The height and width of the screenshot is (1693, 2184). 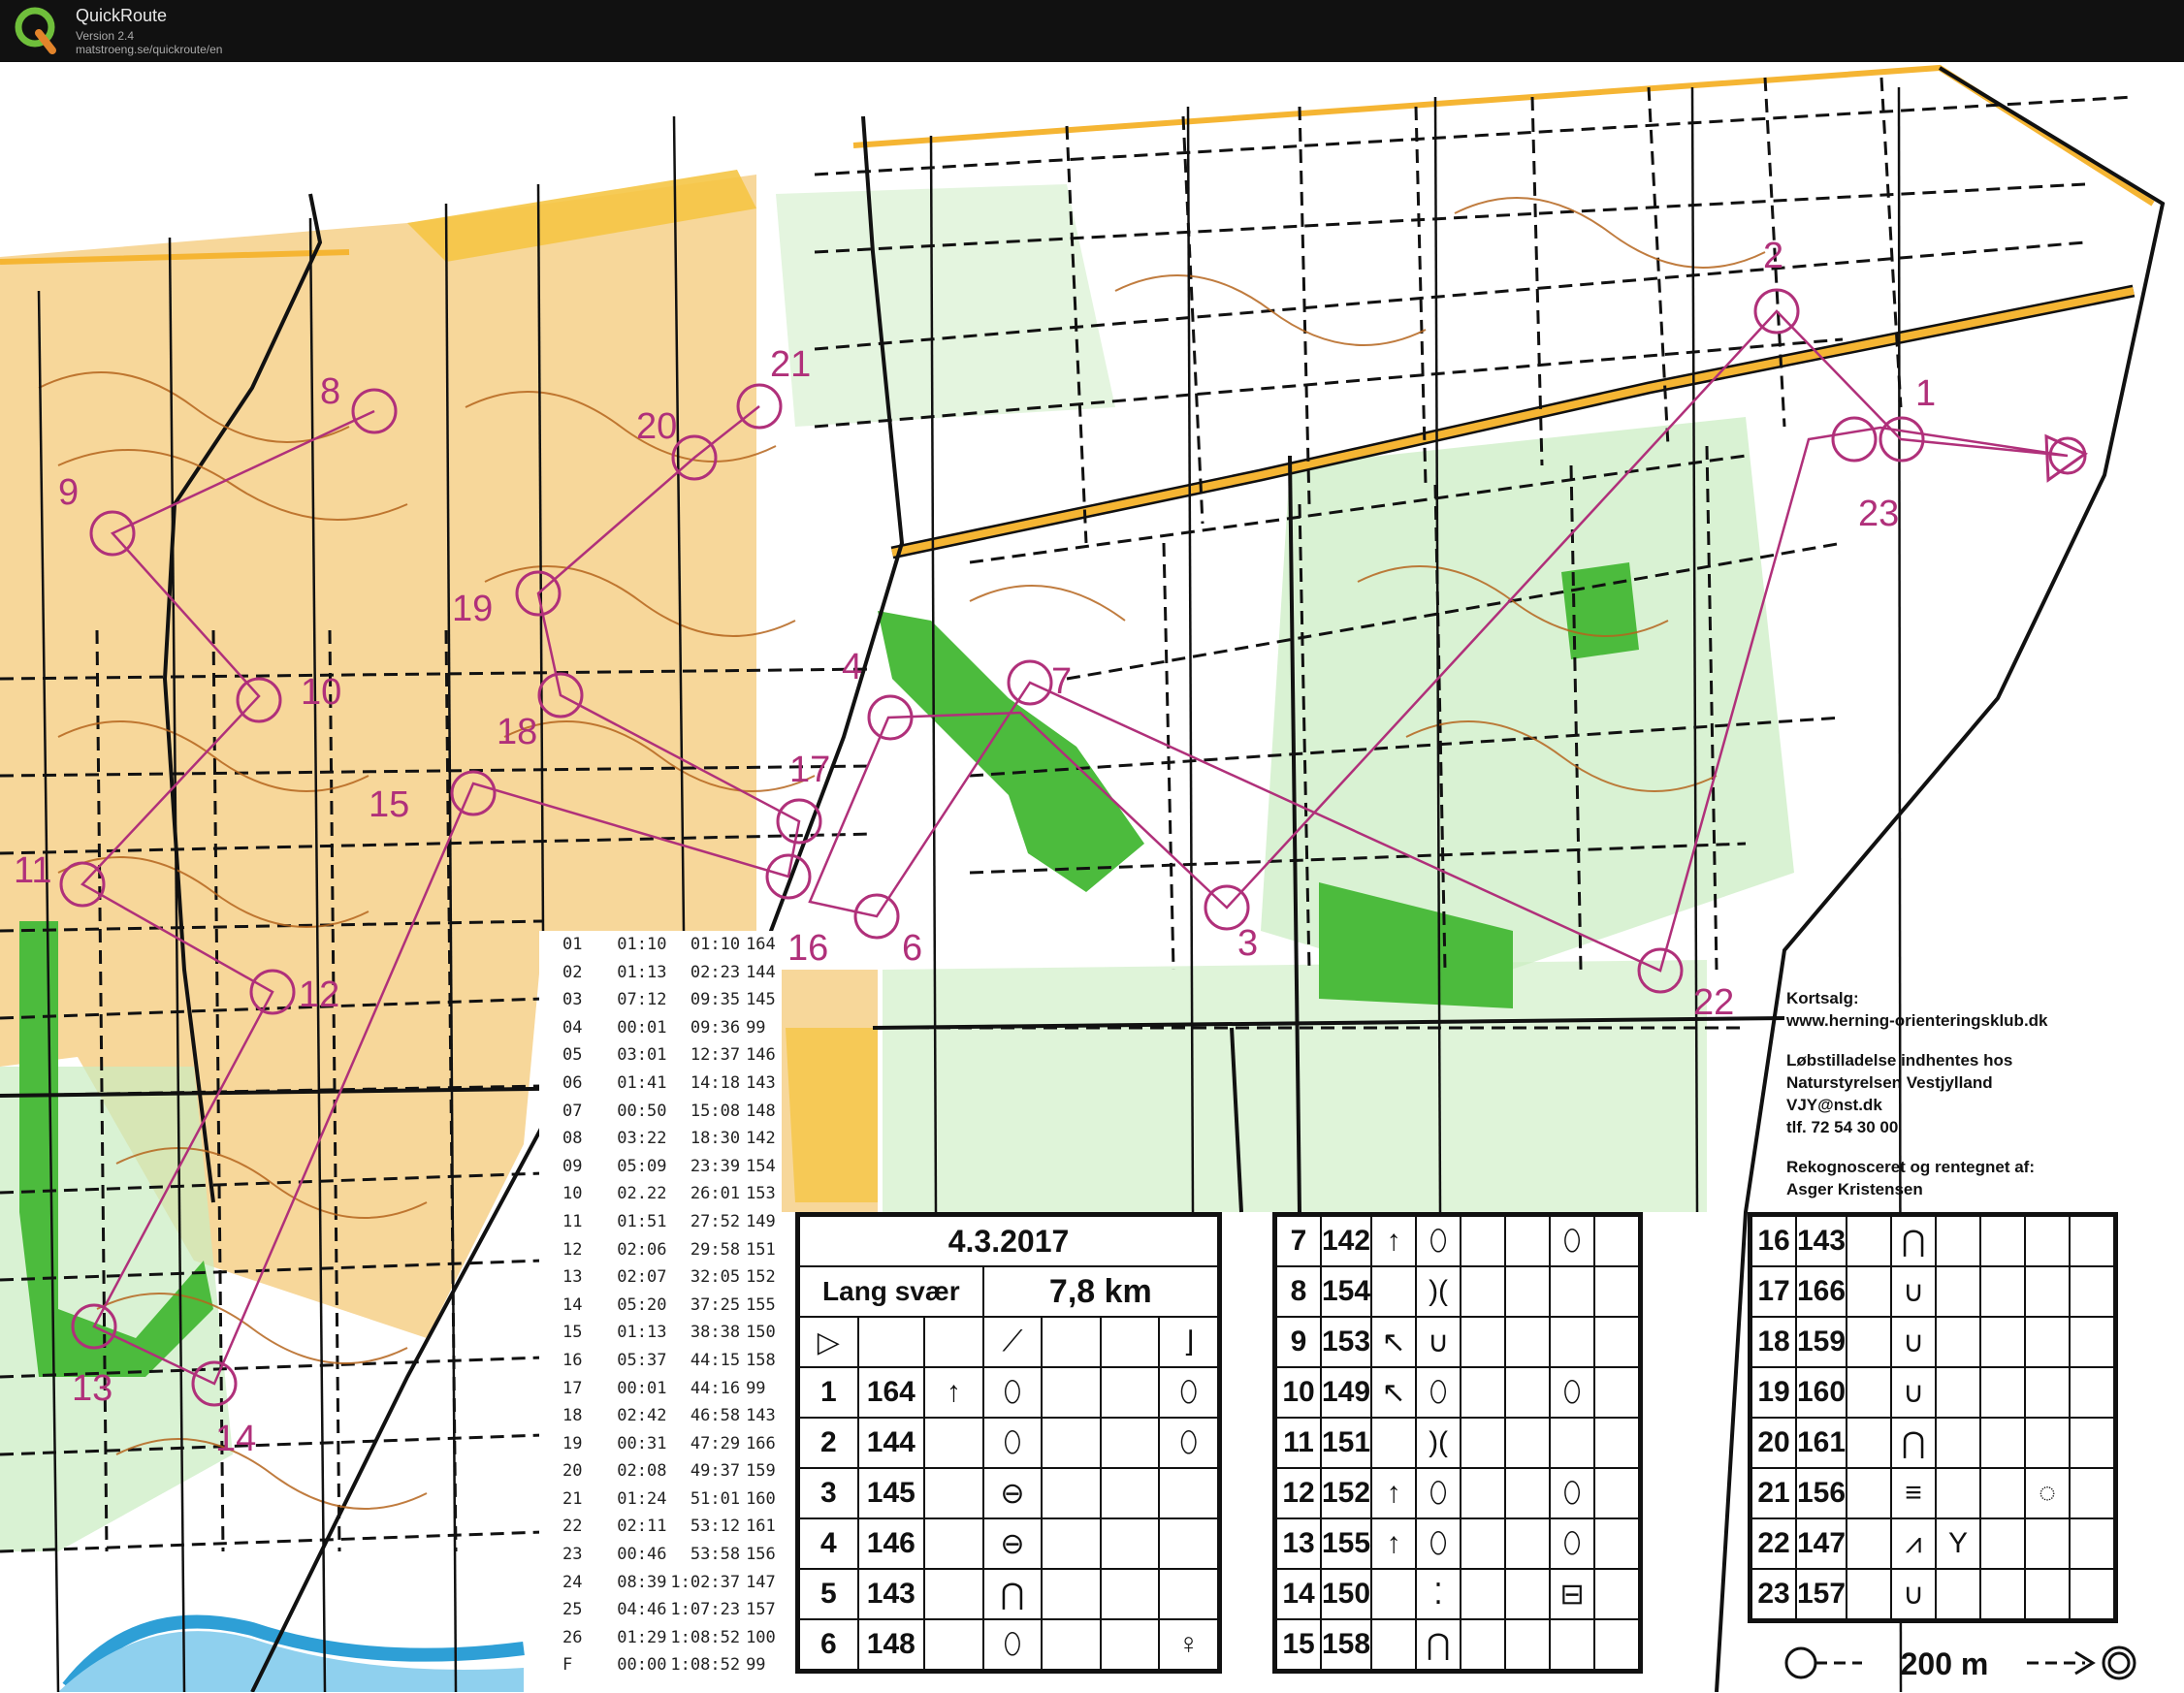 What do you see at coordinates (1438, 1291) in the screenshot?
I see `saddle-icon: )(` at bounding box center [1438, 1291].